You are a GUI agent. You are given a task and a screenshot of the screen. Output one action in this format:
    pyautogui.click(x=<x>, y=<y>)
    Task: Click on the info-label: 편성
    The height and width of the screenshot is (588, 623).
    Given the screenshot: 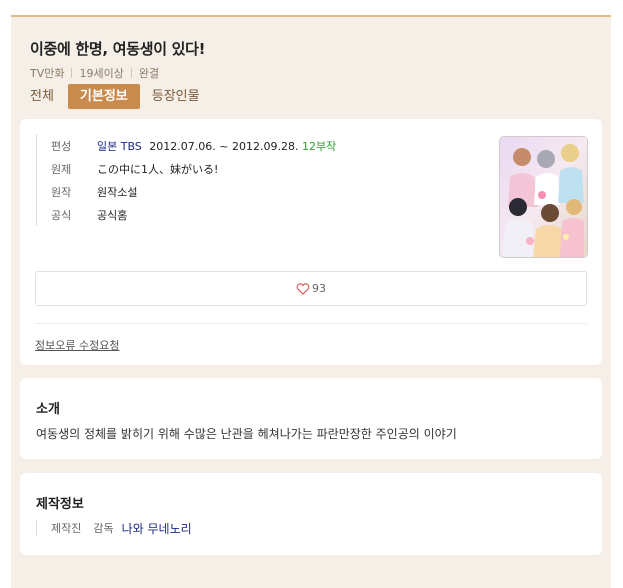 What is the action you would take?
    pyautogui.click(x=61, y=146)
    